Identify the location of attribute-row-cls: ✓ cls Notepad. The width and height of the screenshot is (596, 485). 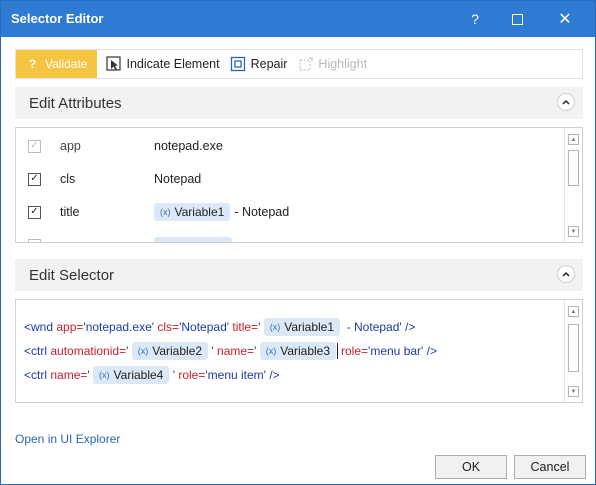
(286, 179).